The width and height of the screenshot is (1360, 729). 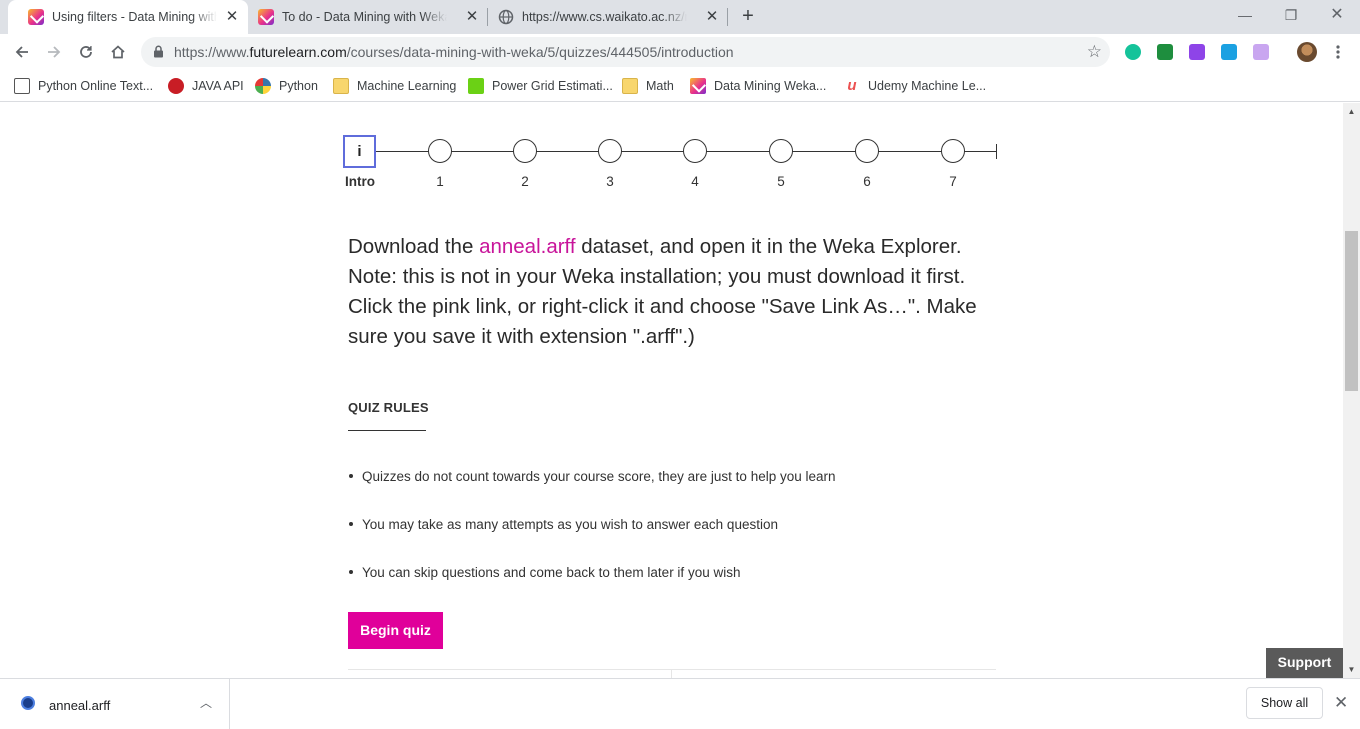 I want to click on step-label: 7, so click(x=953, y=181).